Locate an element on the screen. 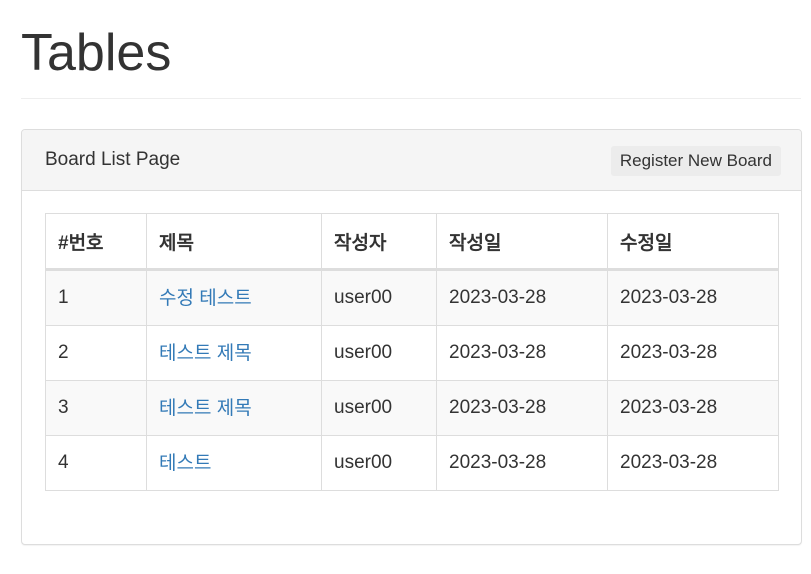 Image resolution: width=811 pixels, height=574 pixels. cell-title: 테스트 is located at coordinates (234, 463).